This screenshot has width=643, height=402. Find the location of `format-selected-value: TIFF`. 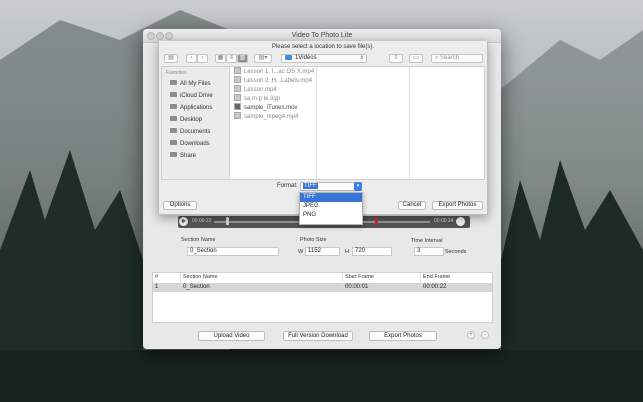

format-selected-value: TIFF is located at coordinates (310, 186).